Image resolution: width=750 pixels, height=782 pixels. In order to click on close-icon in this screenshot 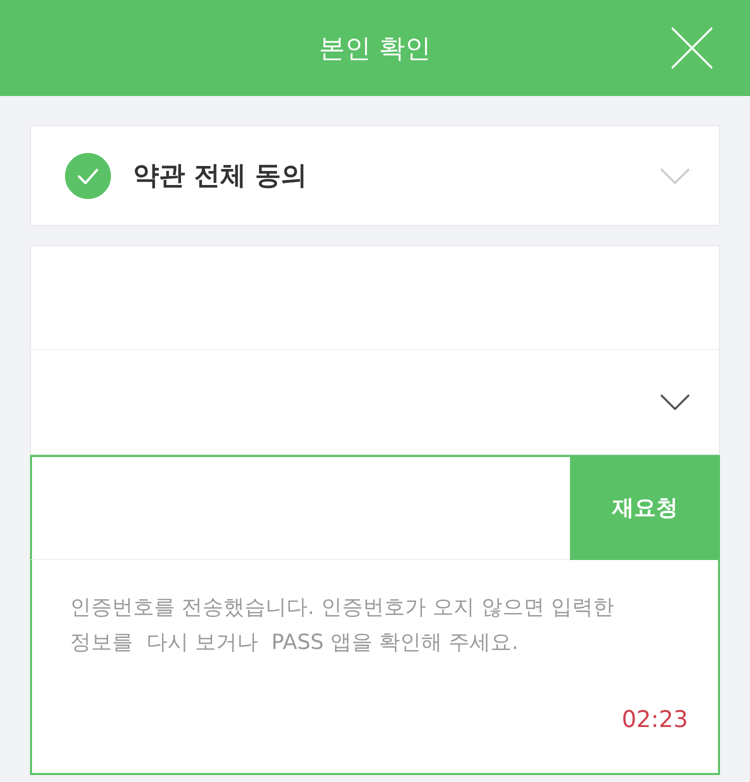, I will do `click(692, 48)`.